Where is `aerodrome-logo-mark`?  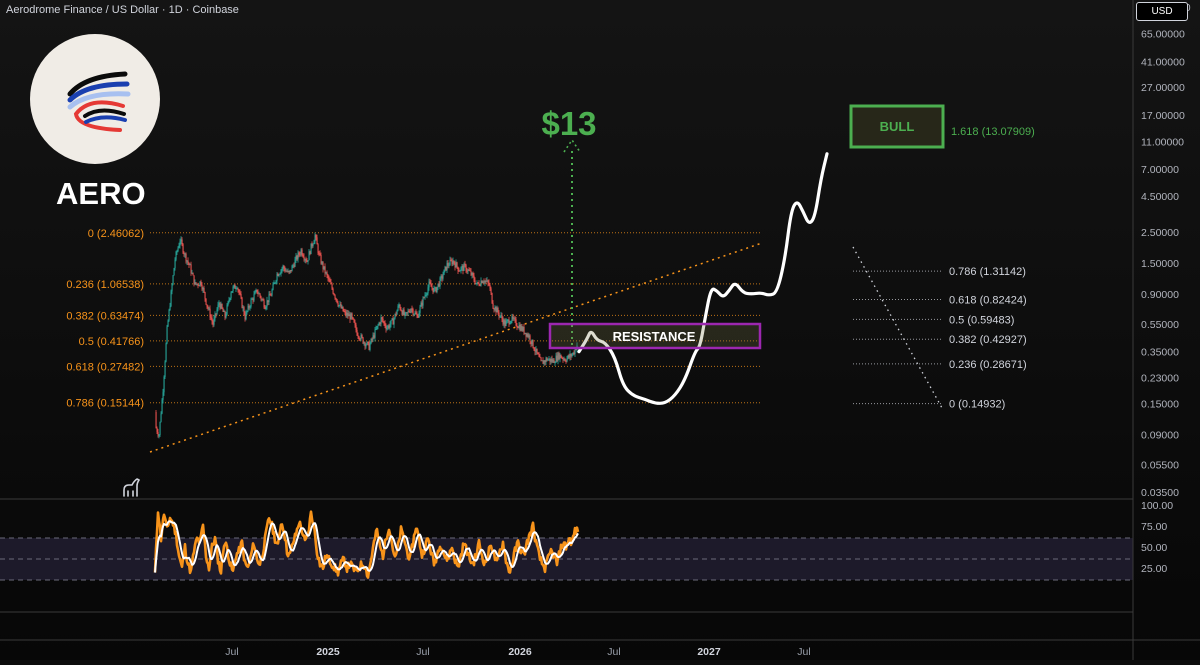 aerodrome-logo-mark is located at coordinates (99, 101).